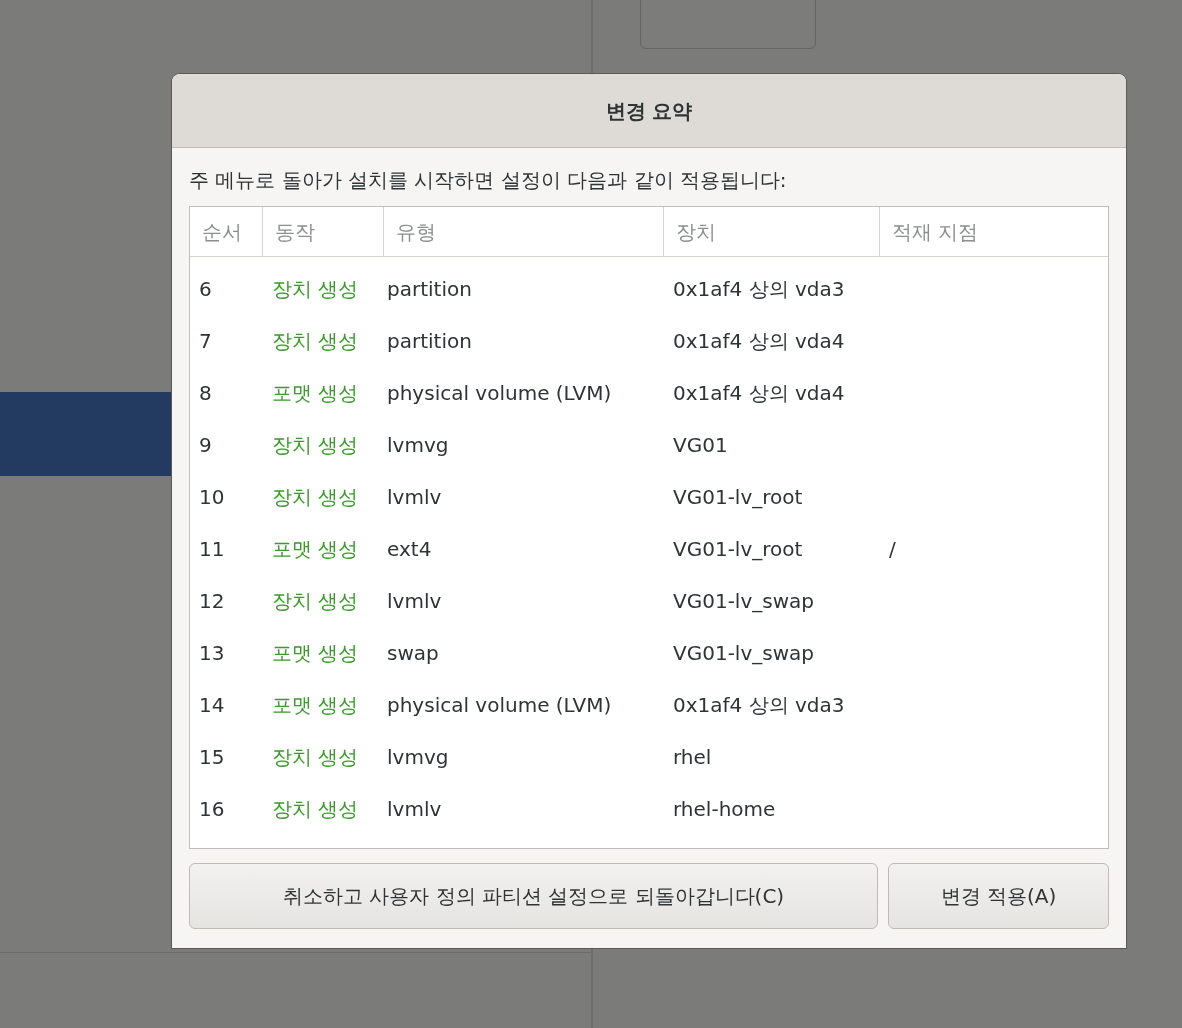 This screenshot has height=1028, width=1182. What do you see at coordinates (649, 111) in the screenshot?
I see `dialog-title: 변경 요약` at bounding box center [649, 111].